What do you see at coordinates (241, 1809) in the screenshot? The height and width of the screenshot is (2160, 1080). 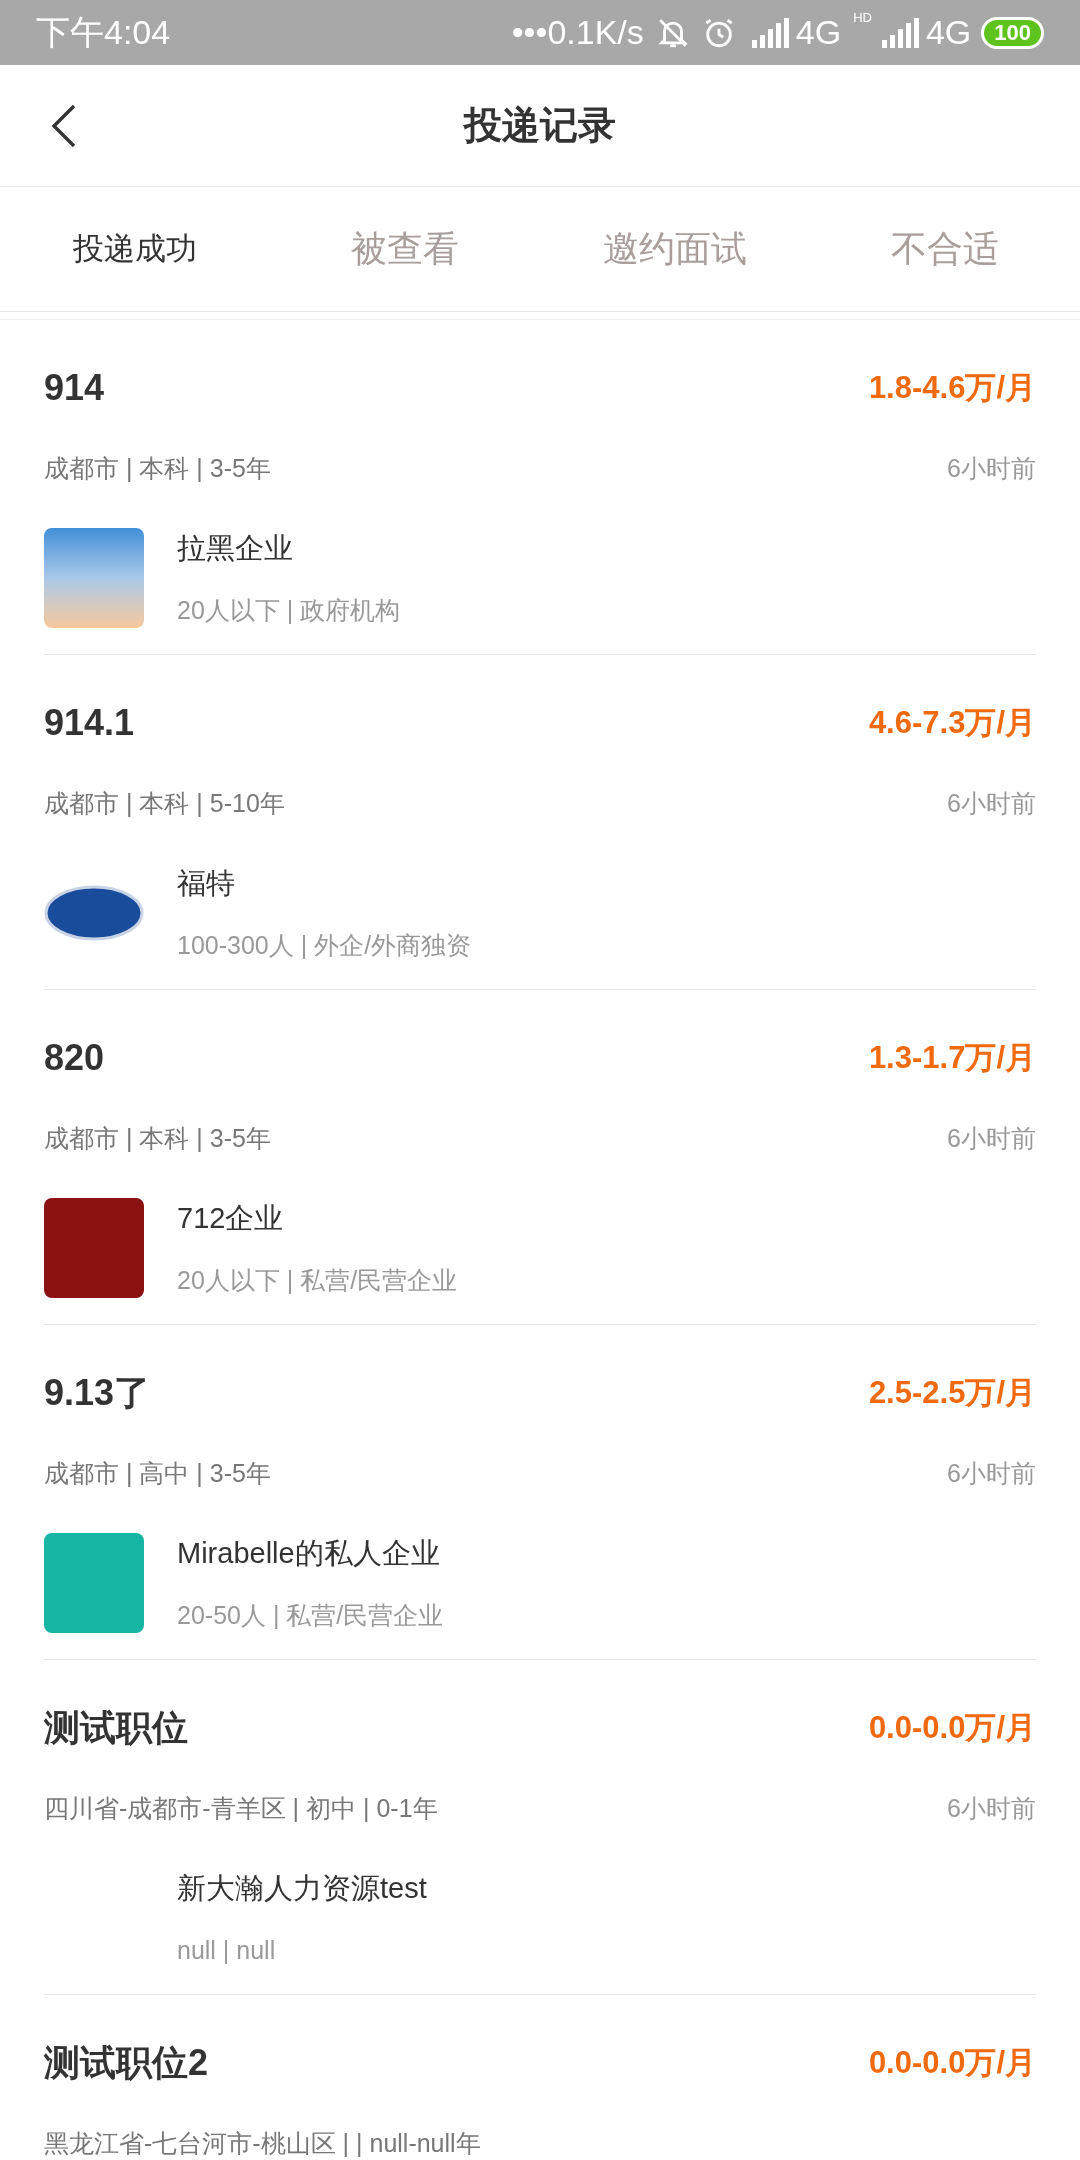 I see `job-meta: 四川省-成都市-青羊区 | 初中 | 0-1年` at bounding box center [241, 1809].